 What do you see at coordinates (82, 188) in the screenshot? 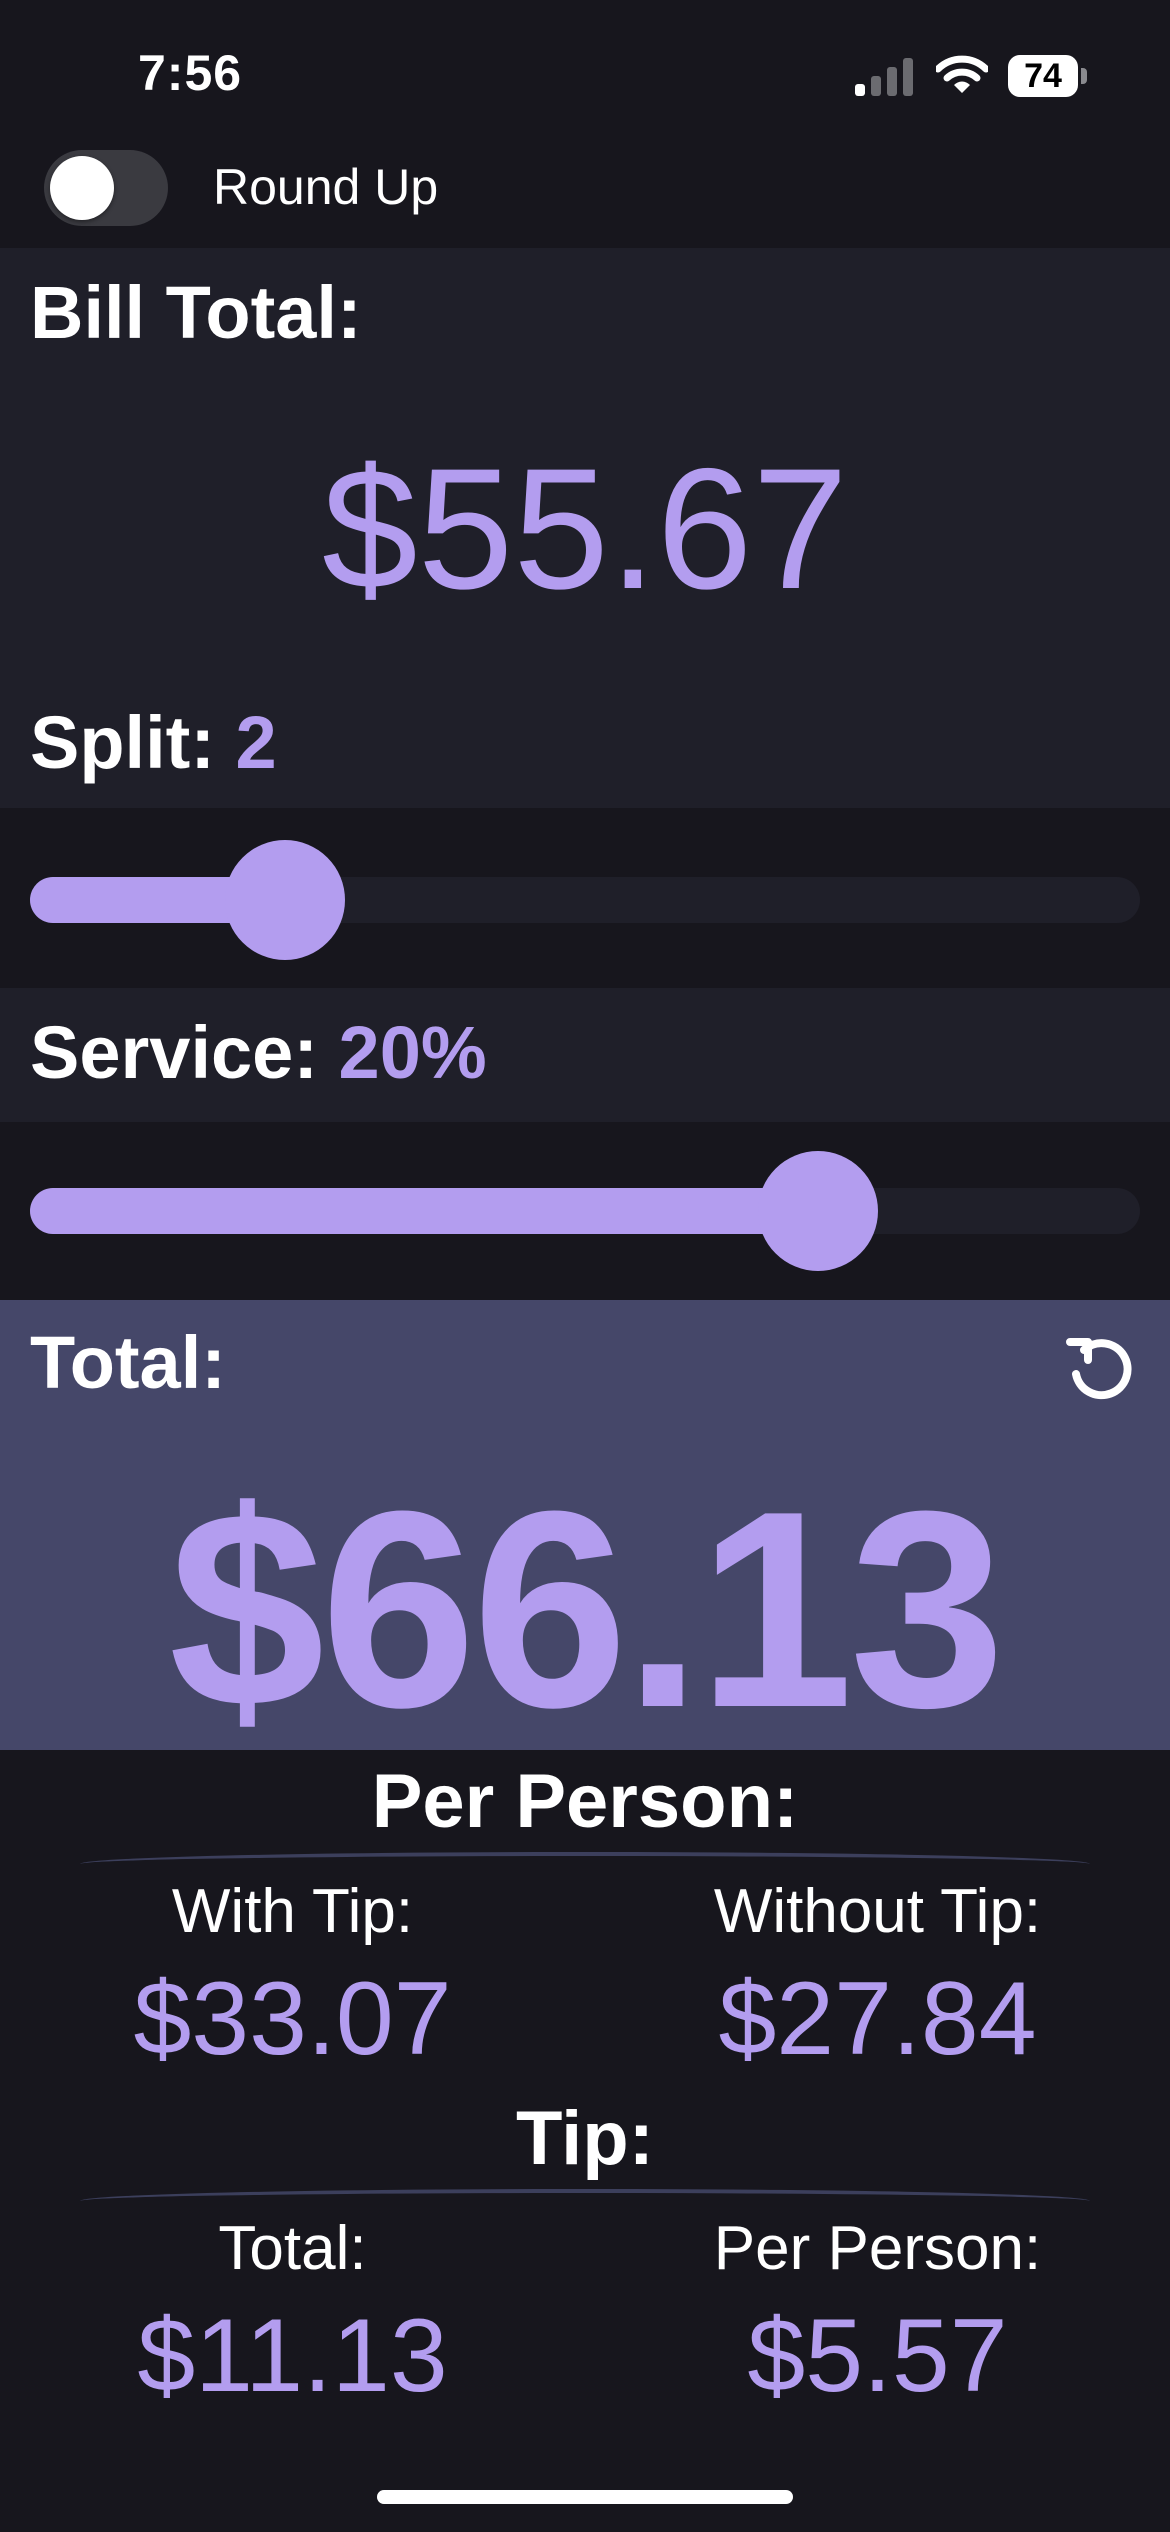
I see `toggle-knob` at bounding box center [82, 188].